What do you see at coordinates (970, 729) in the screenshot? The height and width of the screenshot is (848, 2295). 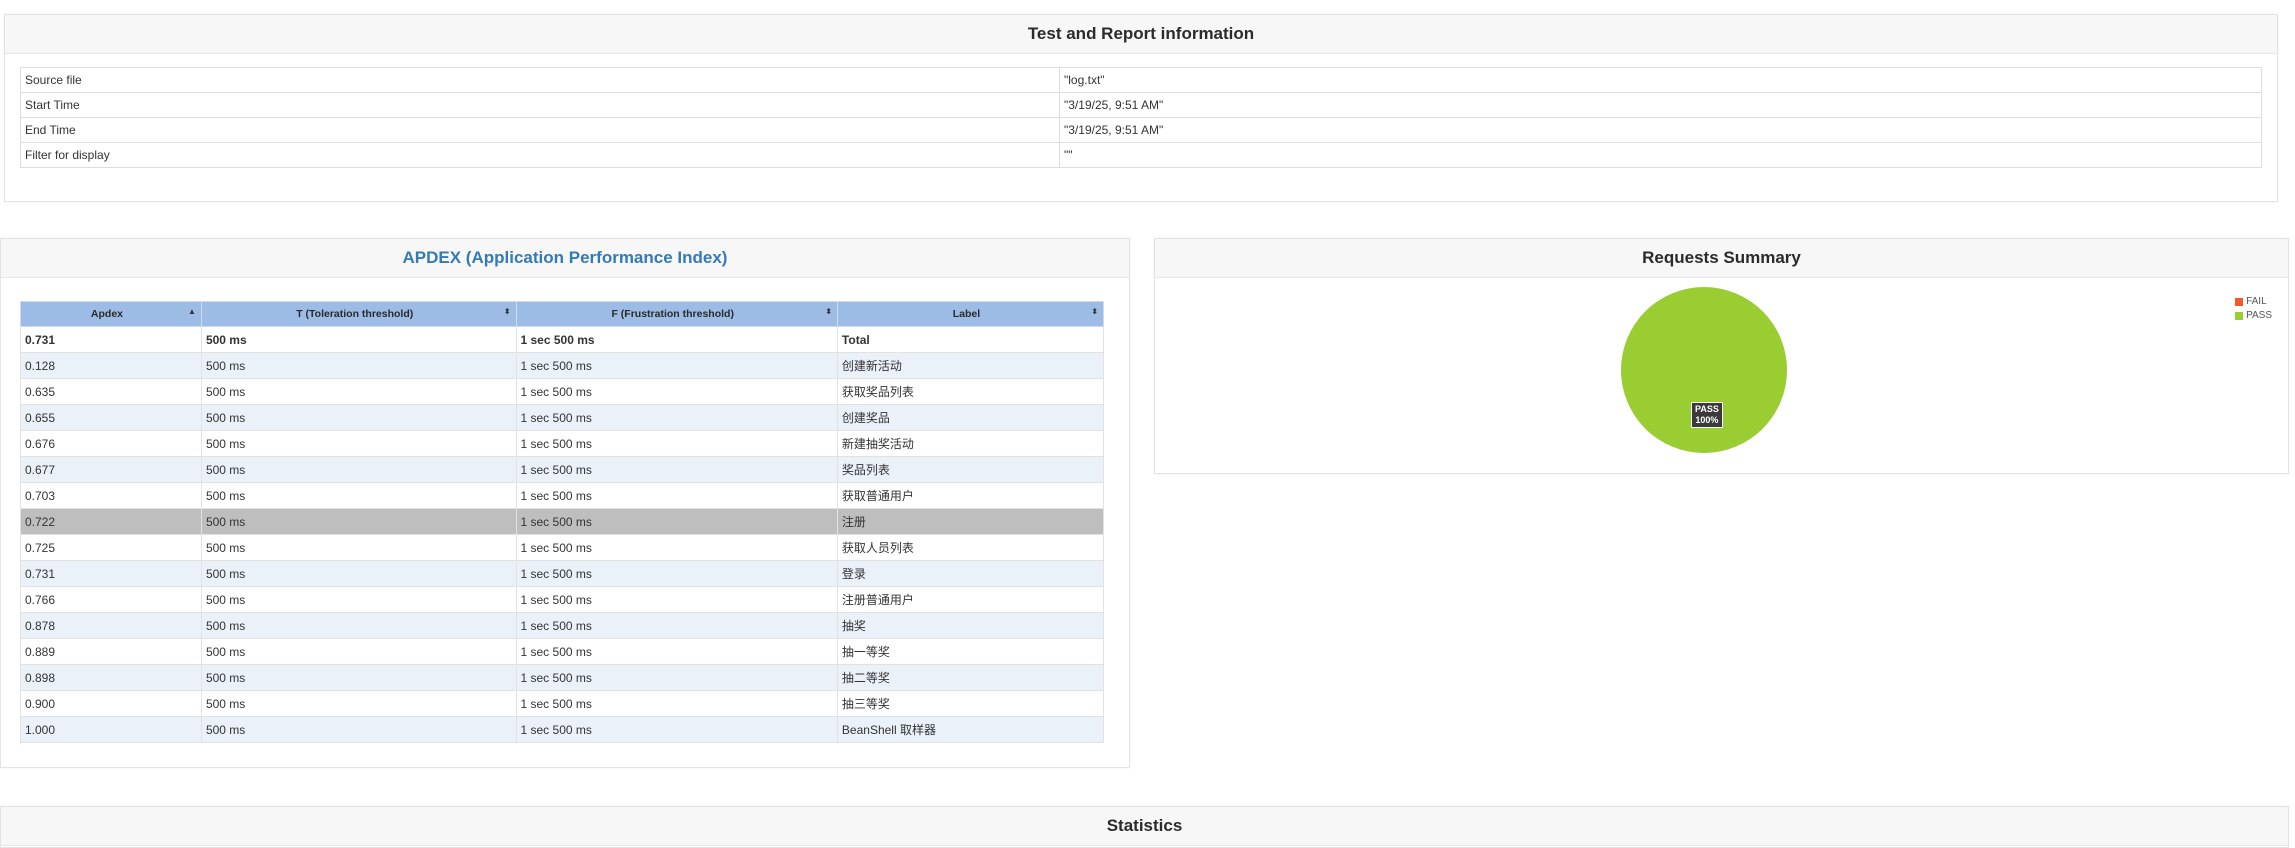 I see `apdex-cell: BeanShell 取样器` at bounding box center [970, 729].